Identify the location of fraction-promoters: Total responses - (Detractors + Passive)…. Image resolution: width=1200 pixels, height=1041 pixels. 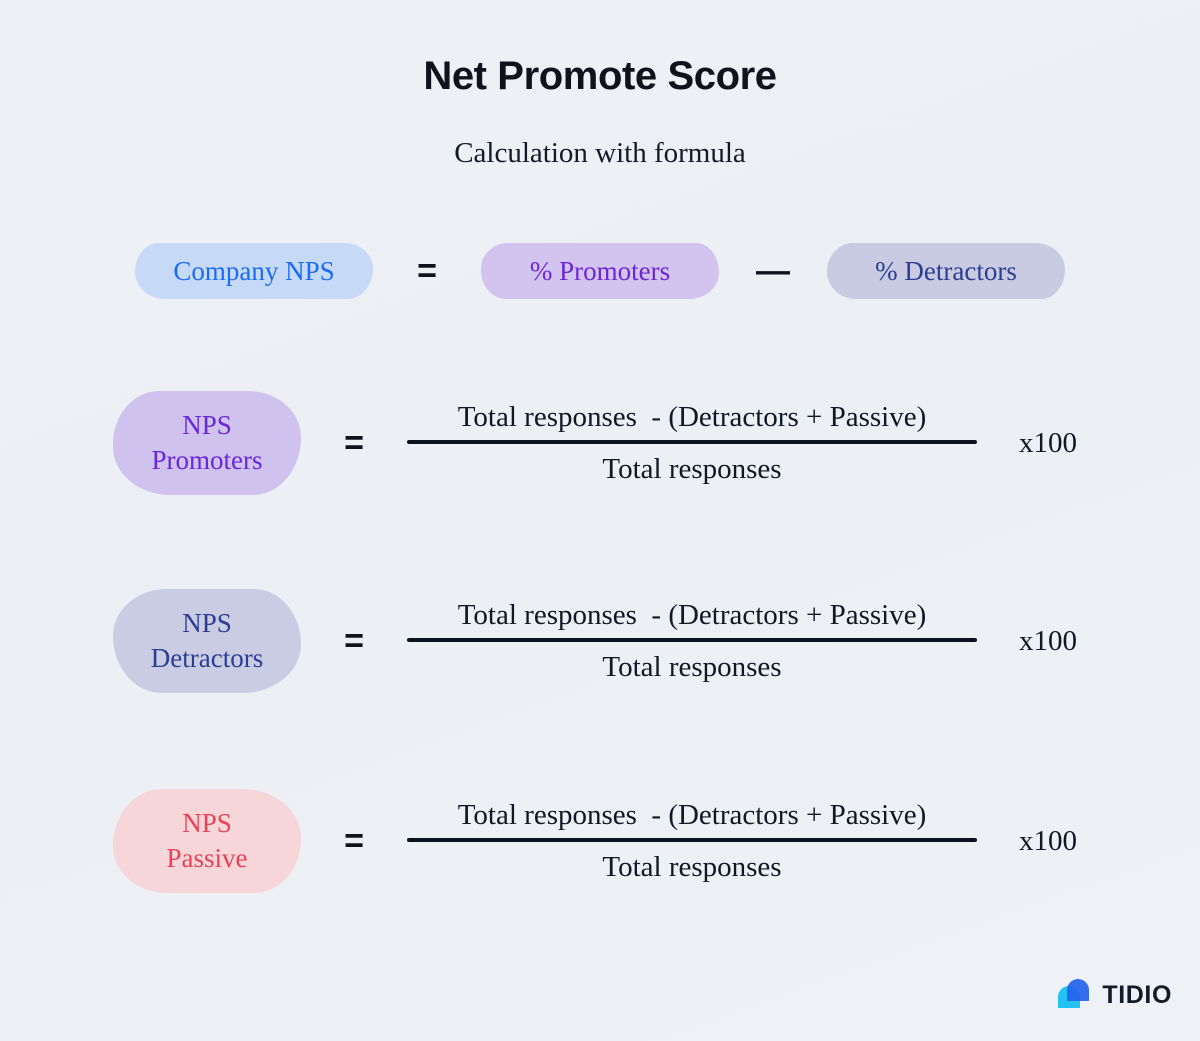
(692, 443).